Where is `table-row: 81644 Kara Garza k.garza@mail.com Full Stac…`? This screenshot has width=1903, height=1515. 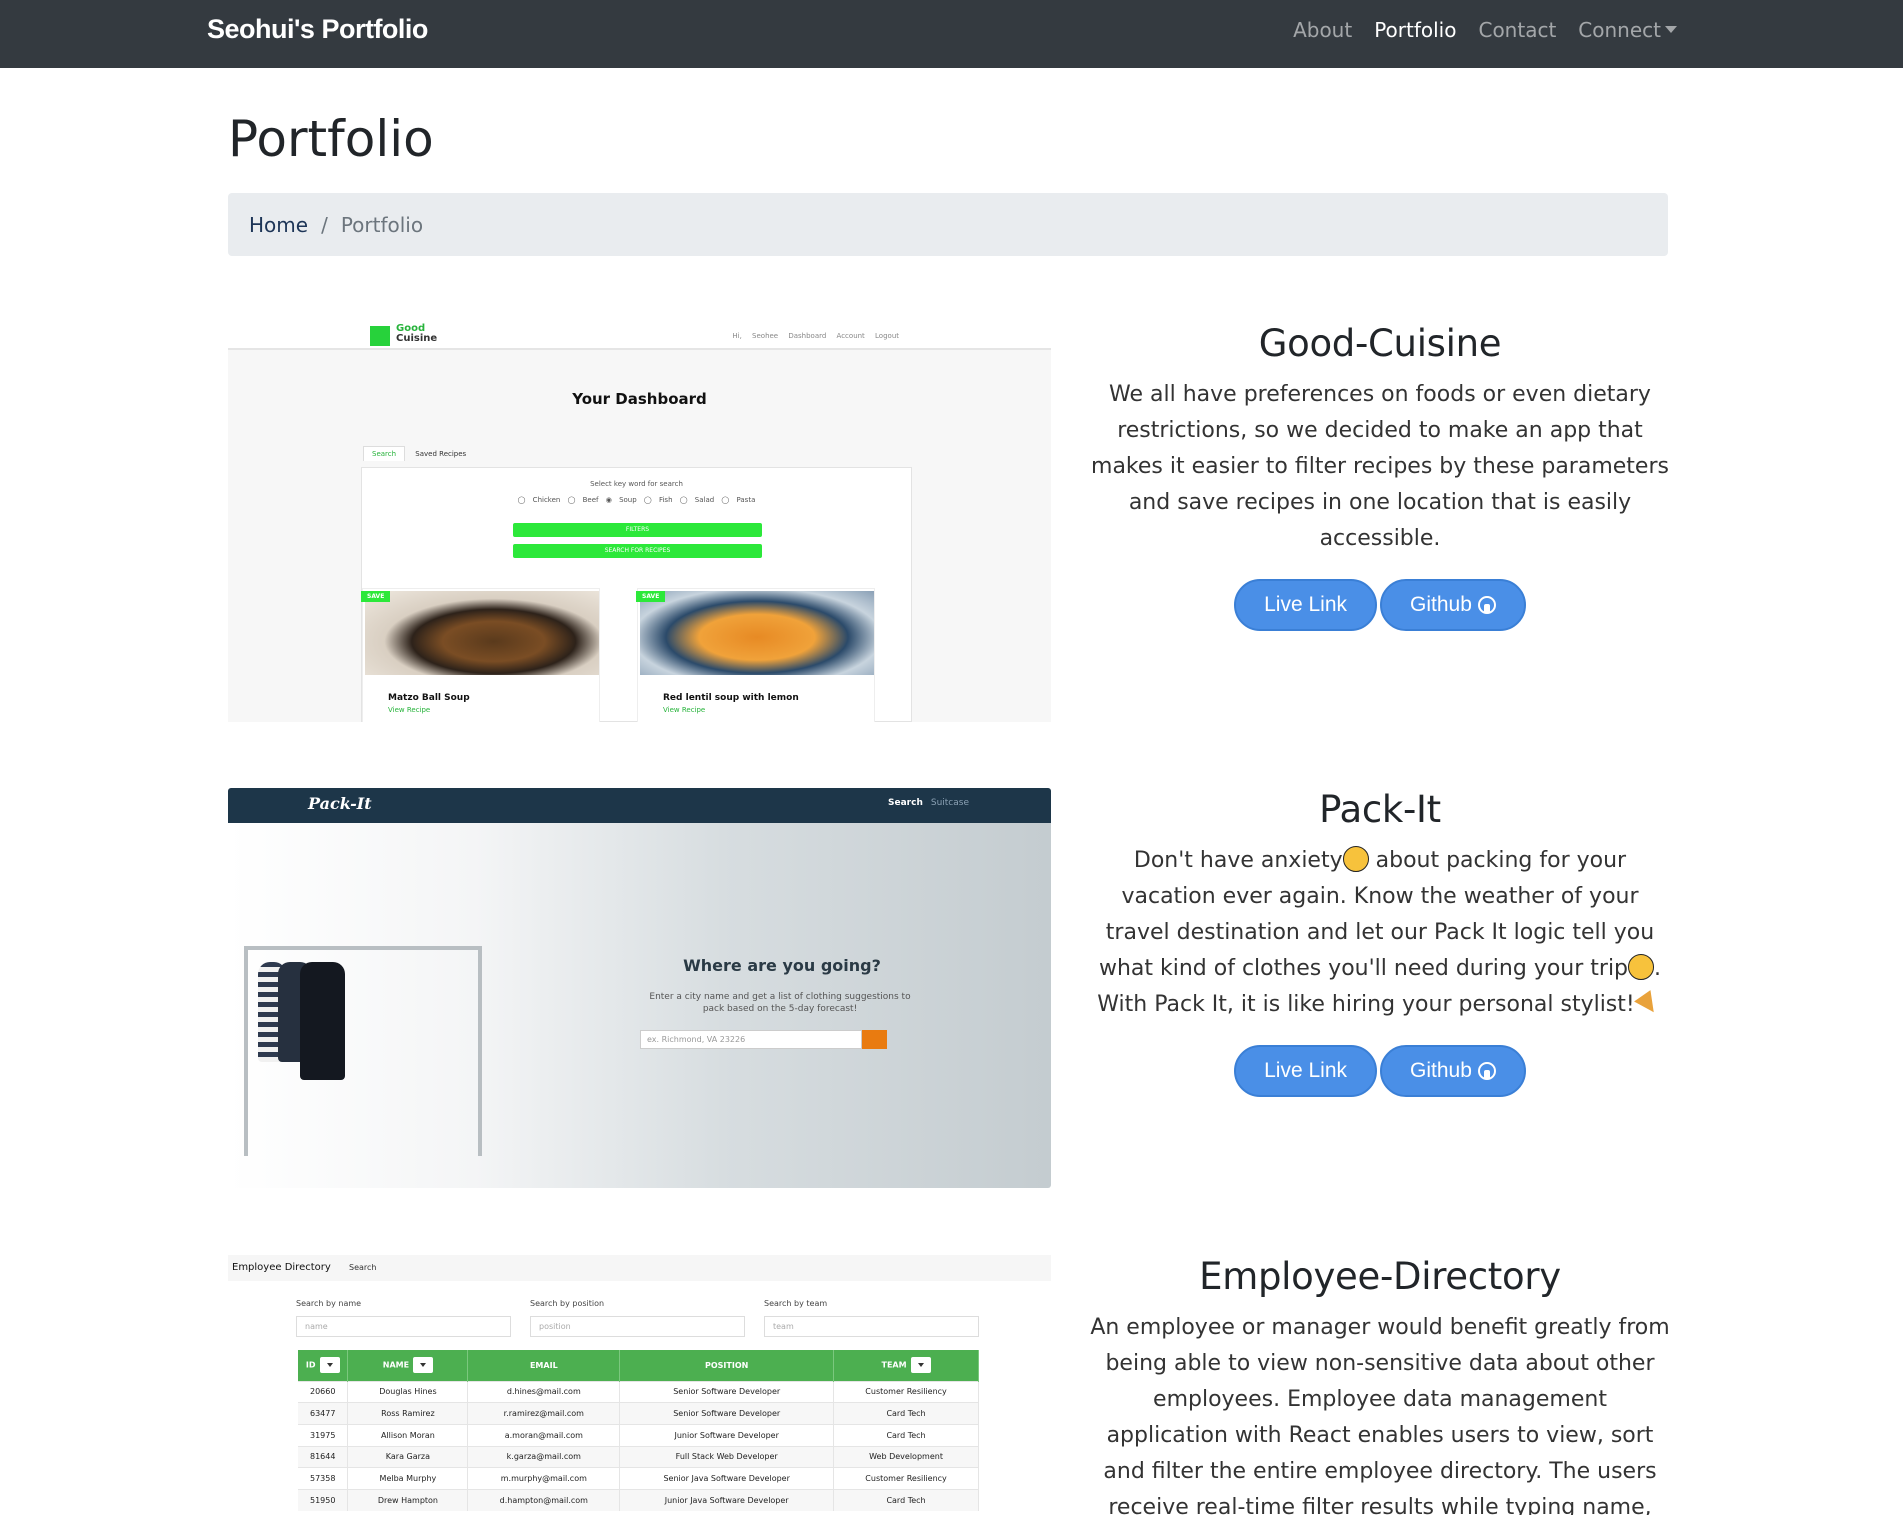
table-row: 81644 Kara Garza k.garza@mail.com Full Stac… is located at coordinates (638, 1456).